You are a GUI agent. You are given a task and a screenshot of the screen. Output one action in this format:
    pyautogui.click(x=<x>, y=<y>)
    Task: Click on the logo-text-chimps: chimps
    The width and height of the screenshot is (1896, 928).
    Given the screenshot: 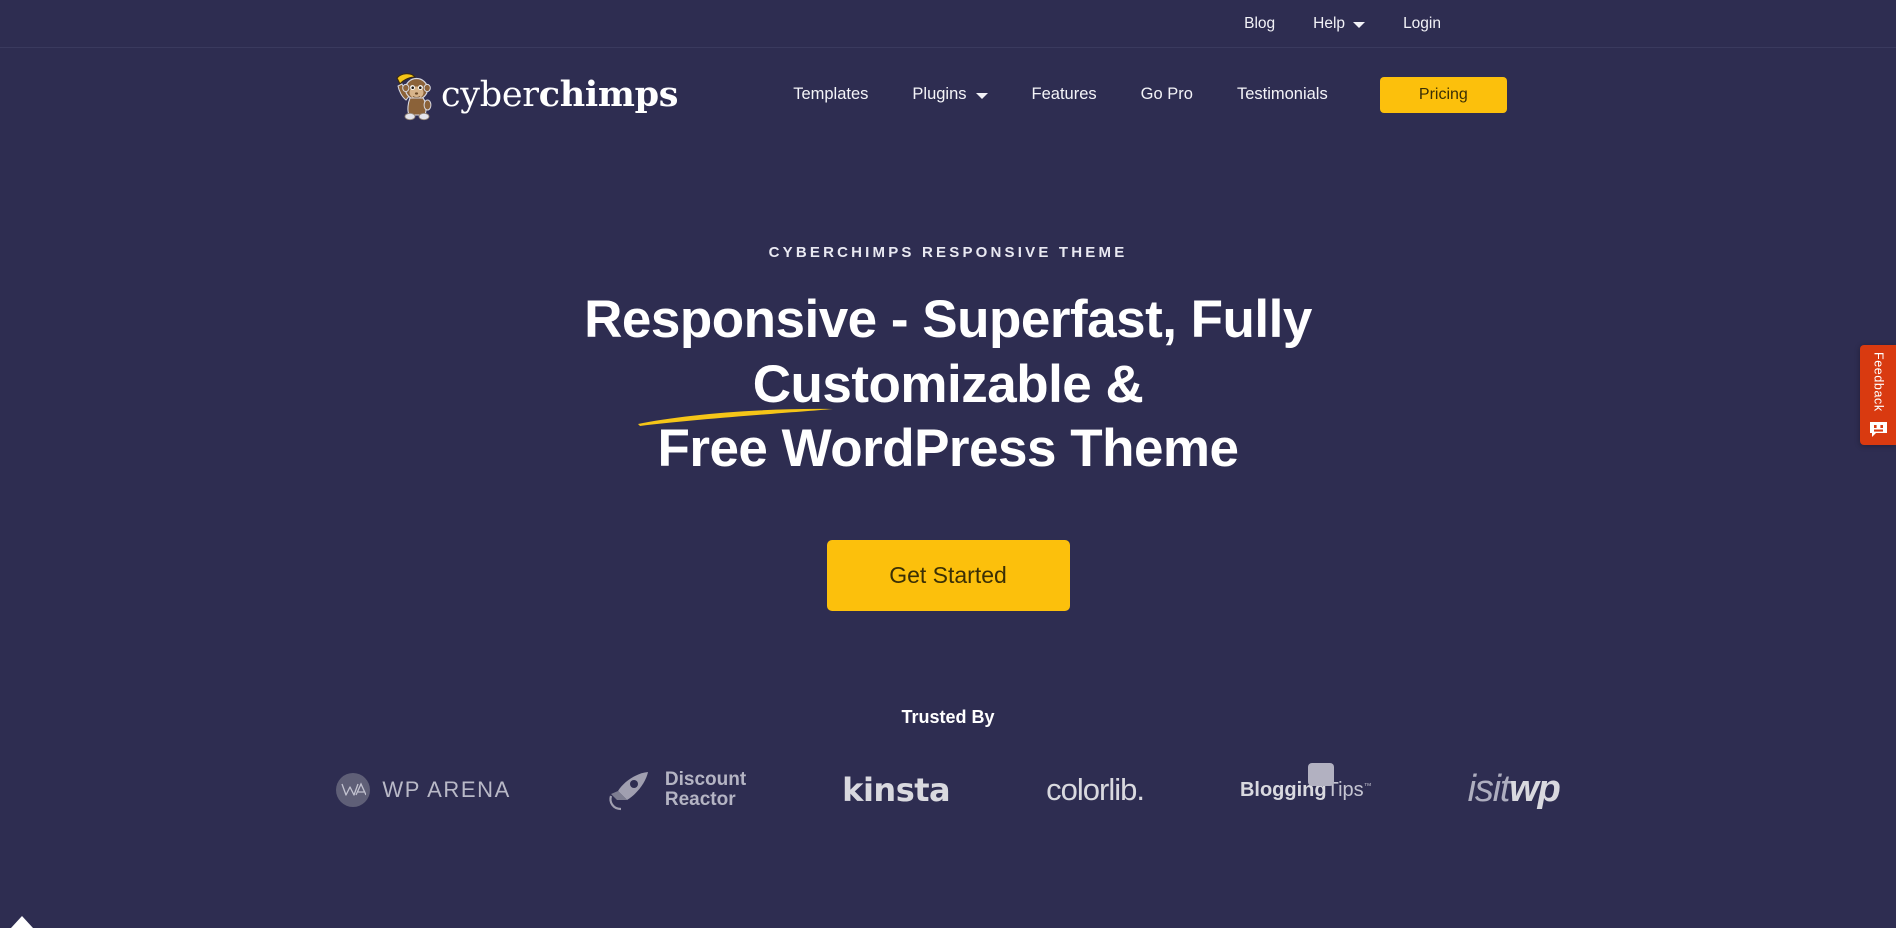 What is the action you would take?
    pyautogui.click(x=608, y=94)
    